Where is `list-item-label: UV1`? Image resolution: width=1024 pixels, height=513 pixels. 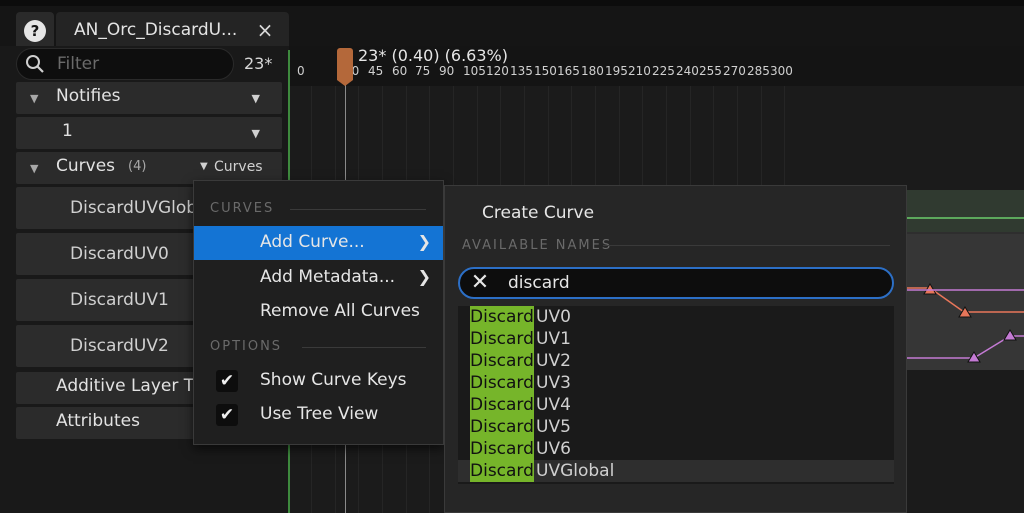
list-item-label: UV1 is located at coordinates (553, 339).